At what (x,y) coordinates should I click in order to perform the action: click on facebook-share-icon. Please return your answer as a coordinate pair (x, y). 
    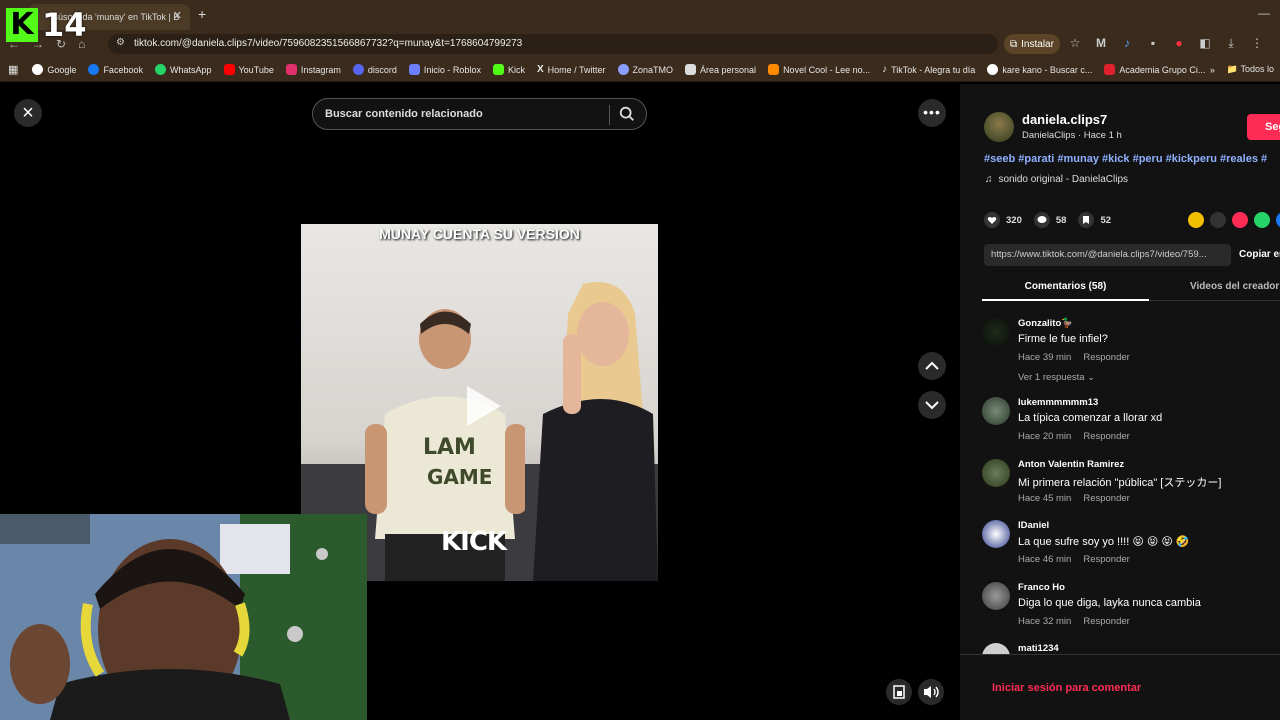
    Looking at the image, I should click on (1278, 220).